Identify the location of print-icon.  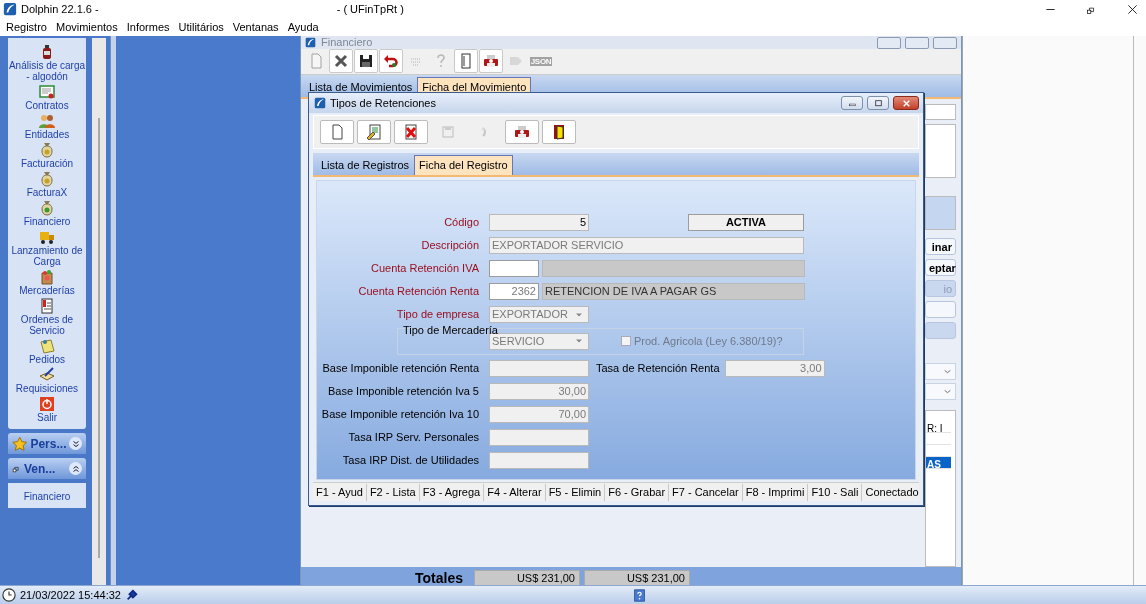
(491, 61).